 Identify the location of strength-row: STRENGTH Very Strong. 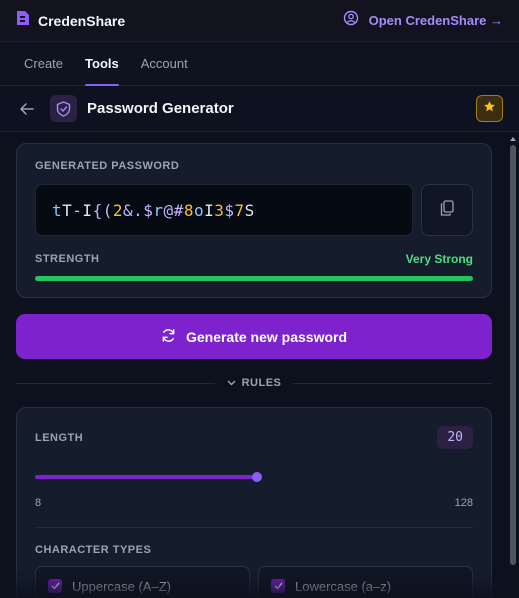
(254, 259).